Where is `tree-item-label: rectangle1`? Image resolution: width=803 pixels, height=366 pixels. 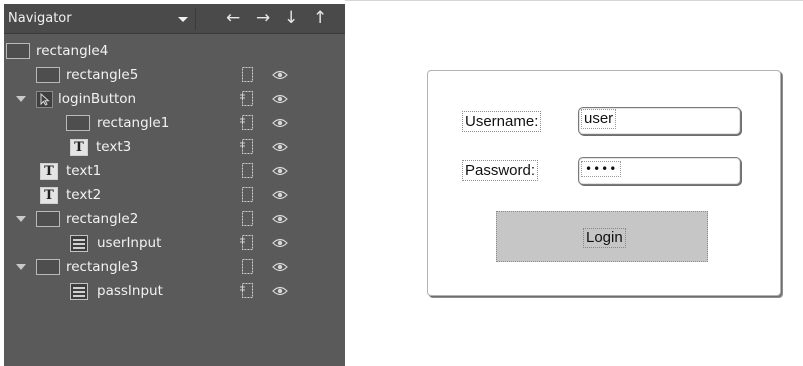 tree-item-label: rectangle1 is located at coordinates (133, 123).